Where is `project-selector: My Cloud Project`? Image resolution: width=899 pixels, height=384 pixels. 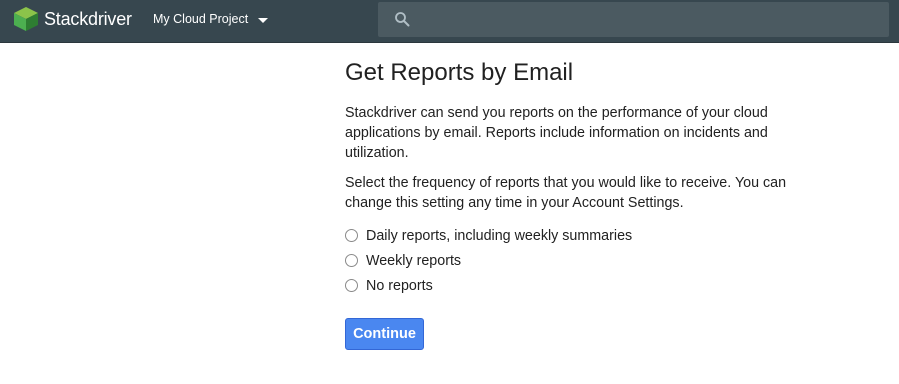 project-selector: My Cloud Project is located at coordinates (211, 19).